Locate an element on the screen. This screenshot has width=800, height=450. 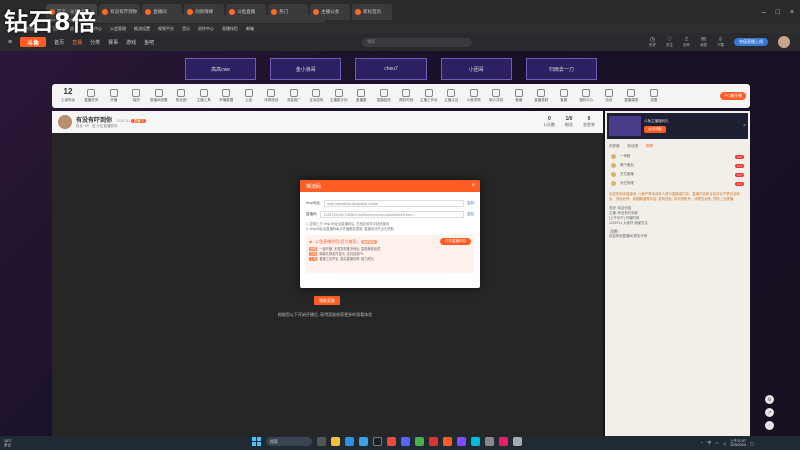
toolbar-item: 开播数据 is located at coordinates (226, 96).